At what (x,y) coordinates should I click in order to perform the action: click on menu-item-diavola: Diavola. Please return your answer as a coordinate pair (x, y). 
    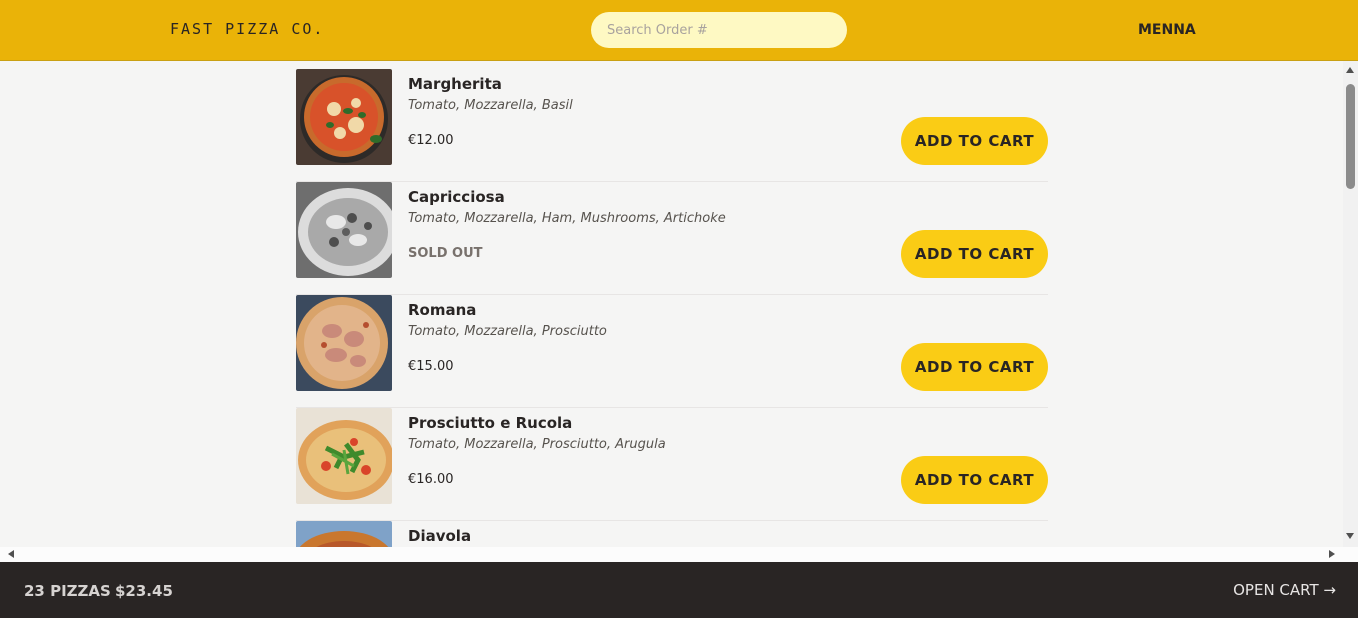
    Looking at the image, I should click on (672, 534).